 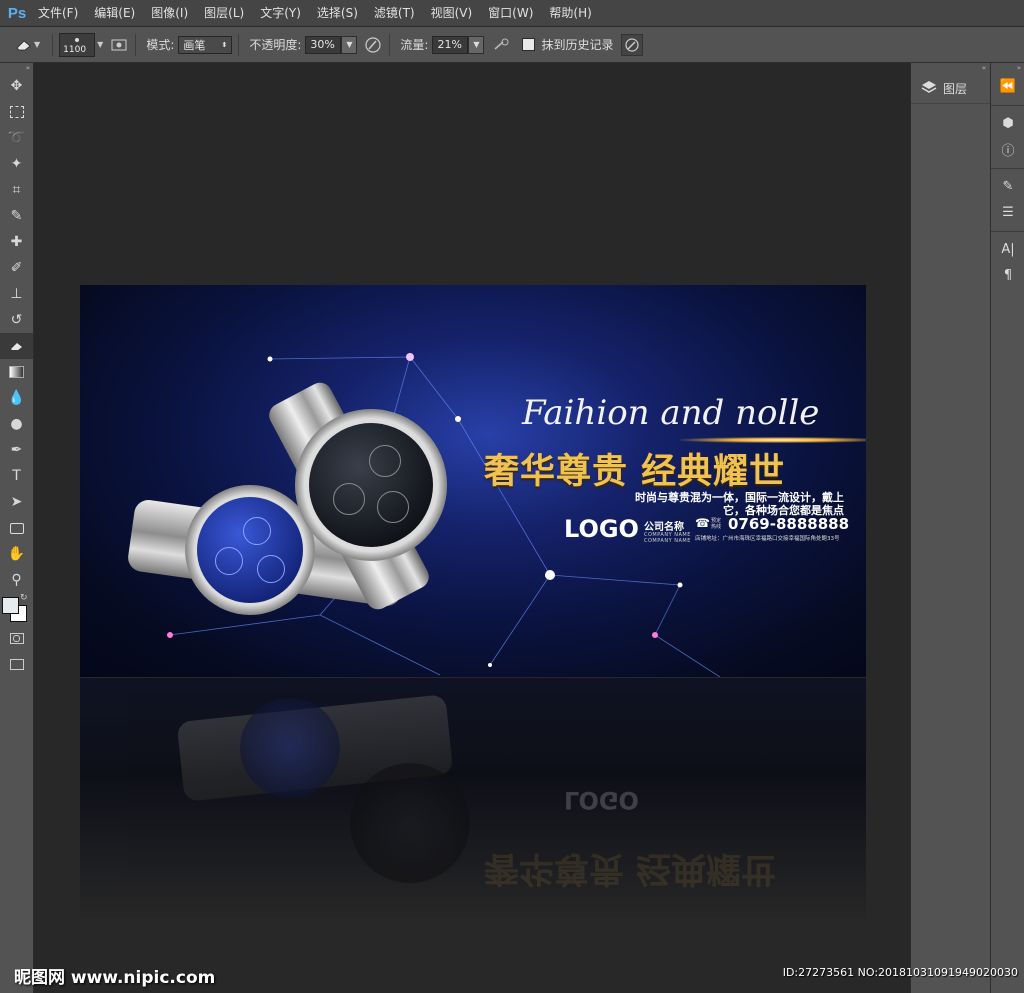 I want to click on marquee-tool-icon, so click(x=16, y=112).